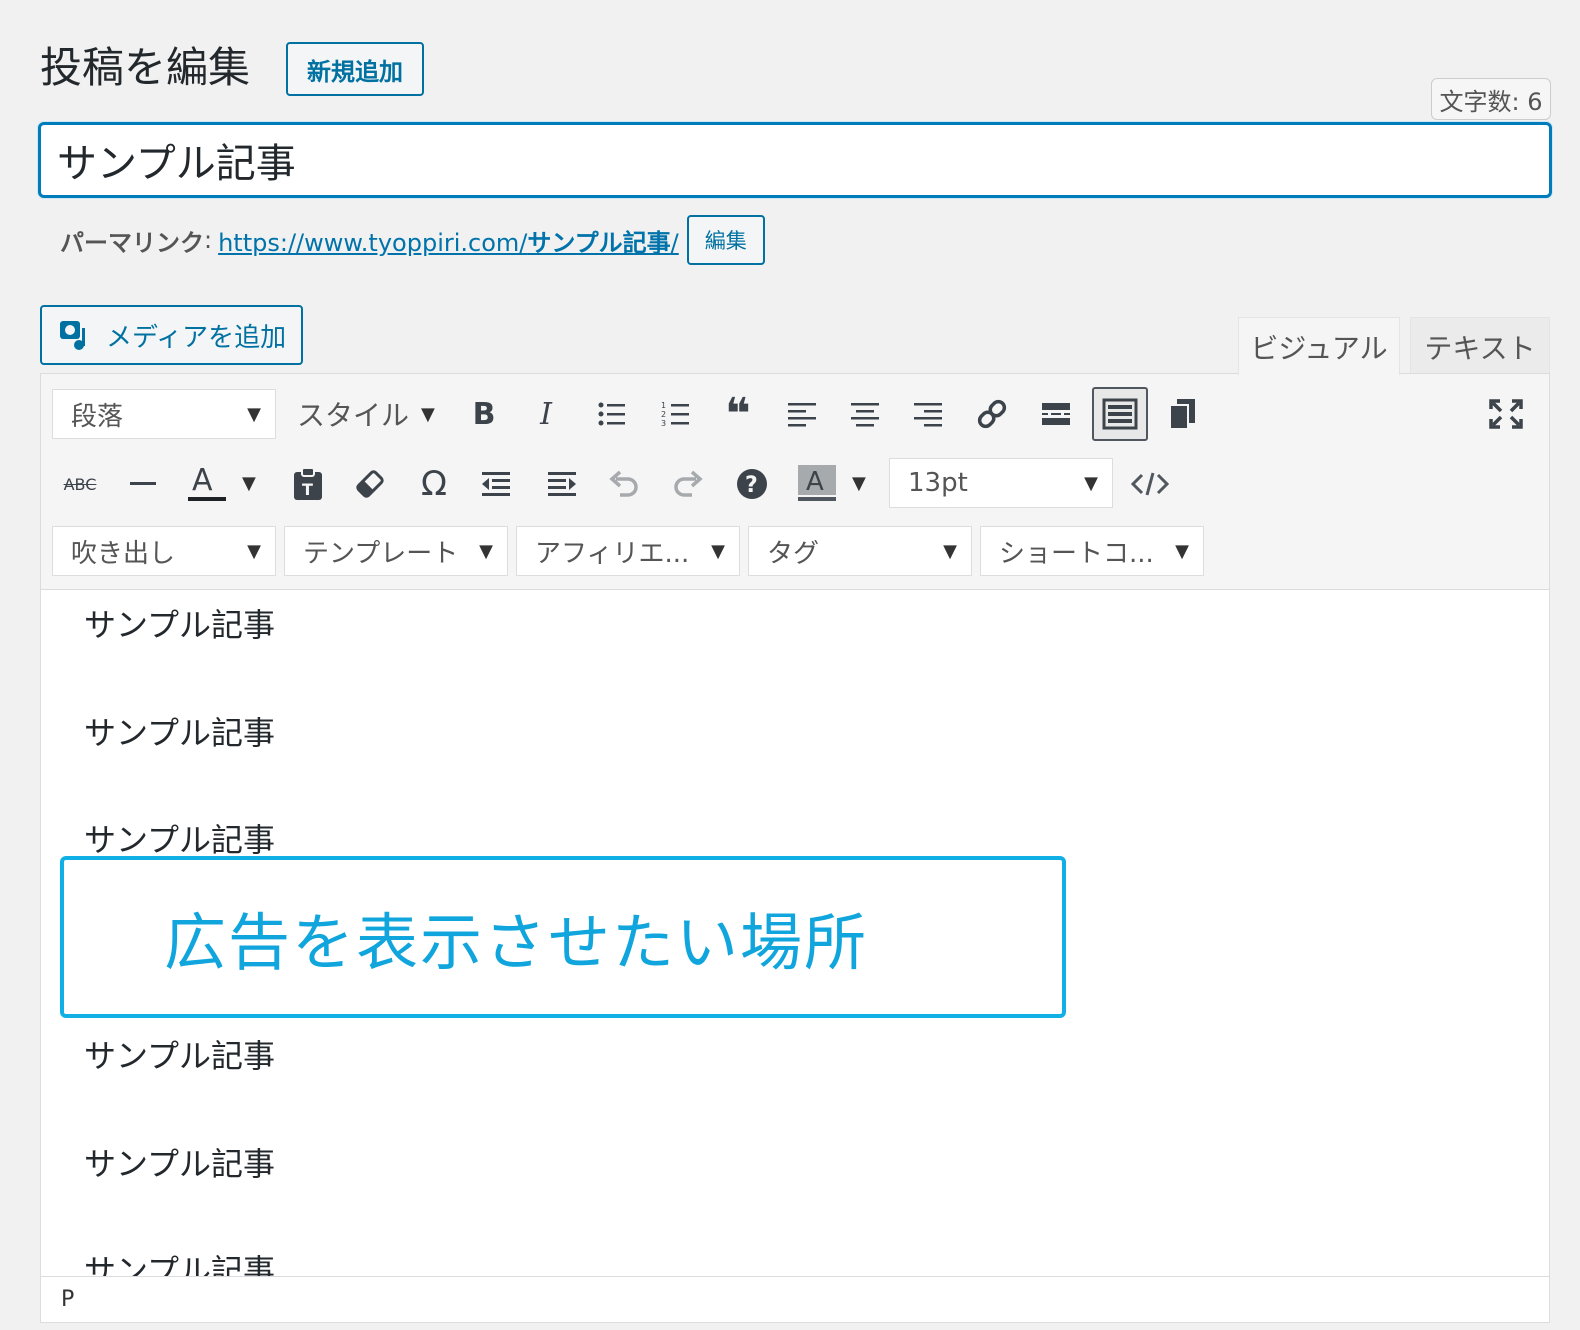 This screenshot has width=1580, height=1330. What do you see at coordinates (1480, 346) in the screenshot?
I see `tab-text: テキスト` at bounding box center [1480, 346].